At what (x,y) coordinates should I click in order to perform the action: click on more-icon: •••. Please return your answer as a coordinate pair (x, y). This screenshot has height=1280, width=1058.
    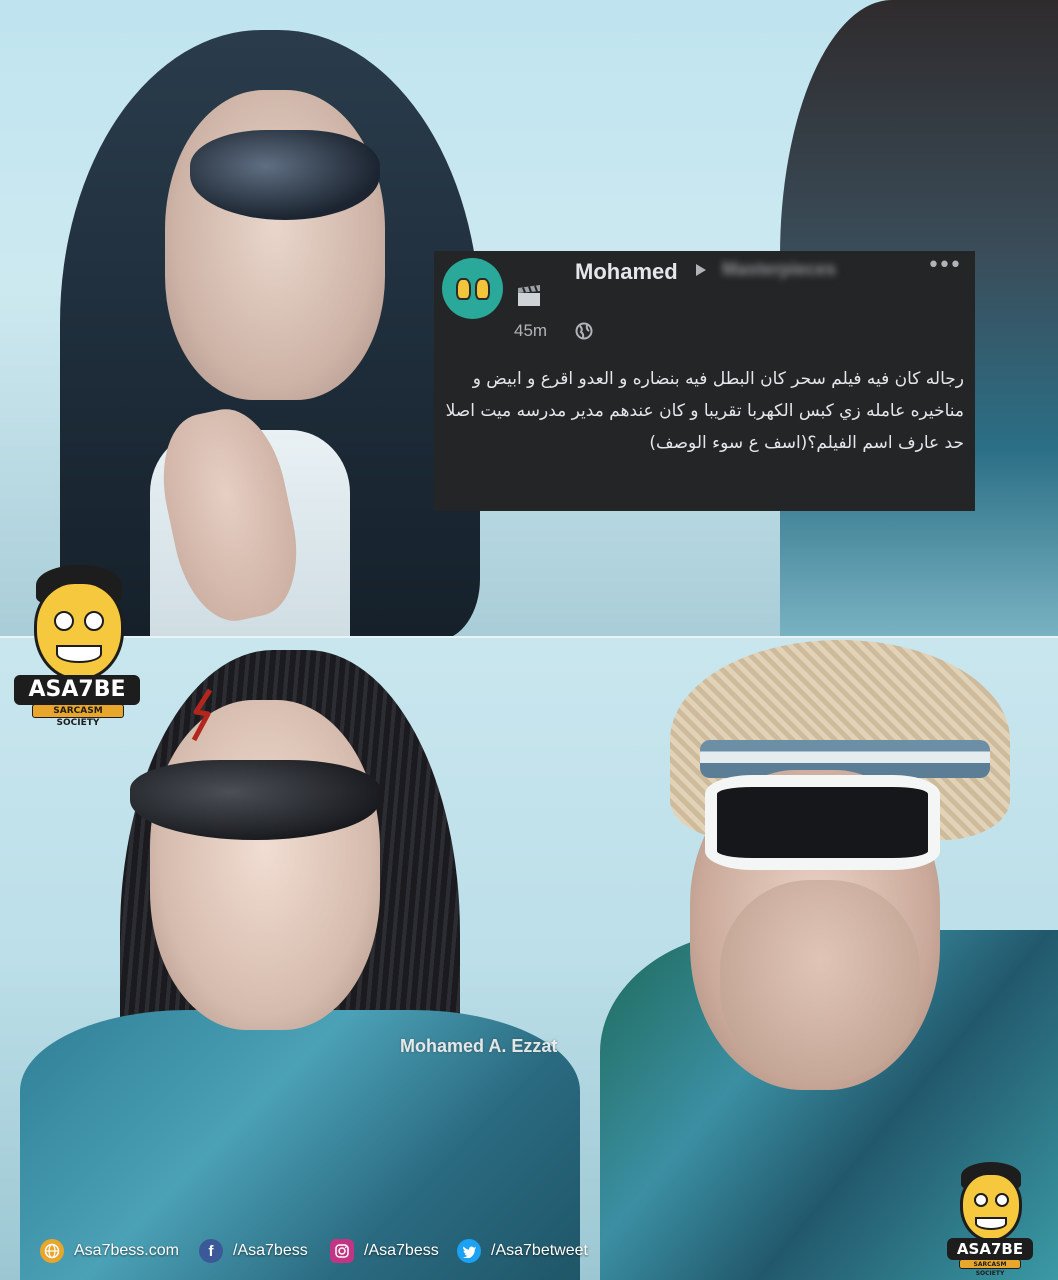
    Looking at the image, I should click on (944, 265).